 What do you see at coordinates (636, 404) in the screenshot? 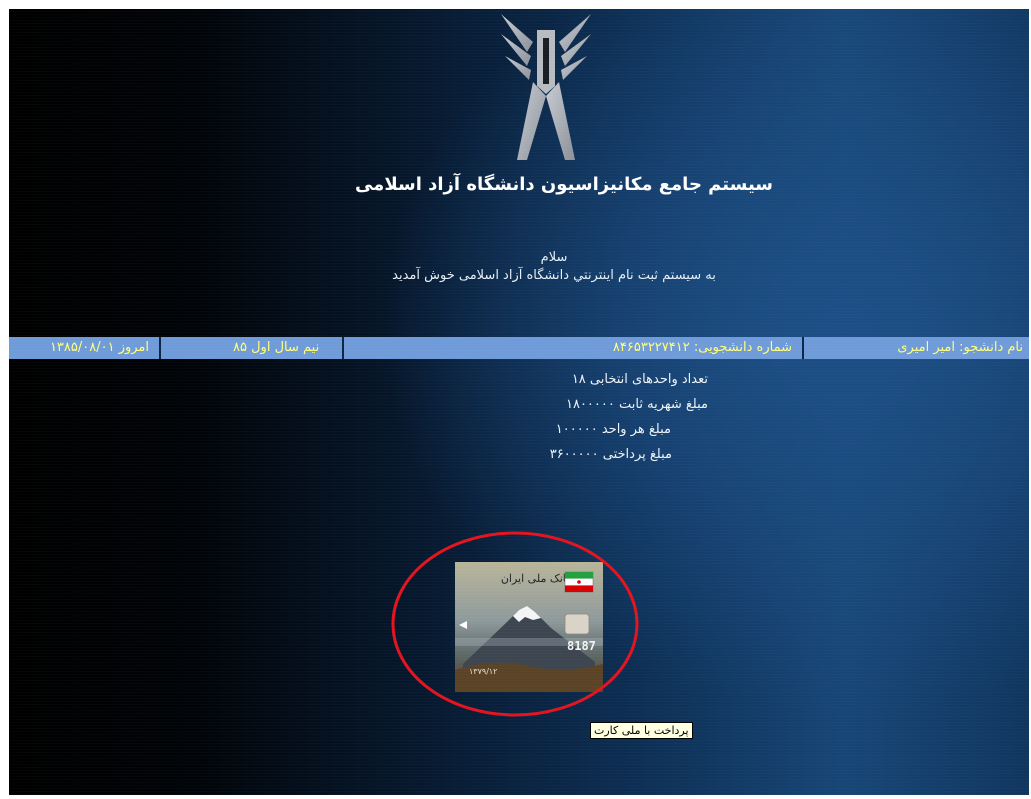
I see `fixed-tuition: مبلغ شهریه ثابت ۱۸۰۰۰۰۰` at bounding box center [636, 404].